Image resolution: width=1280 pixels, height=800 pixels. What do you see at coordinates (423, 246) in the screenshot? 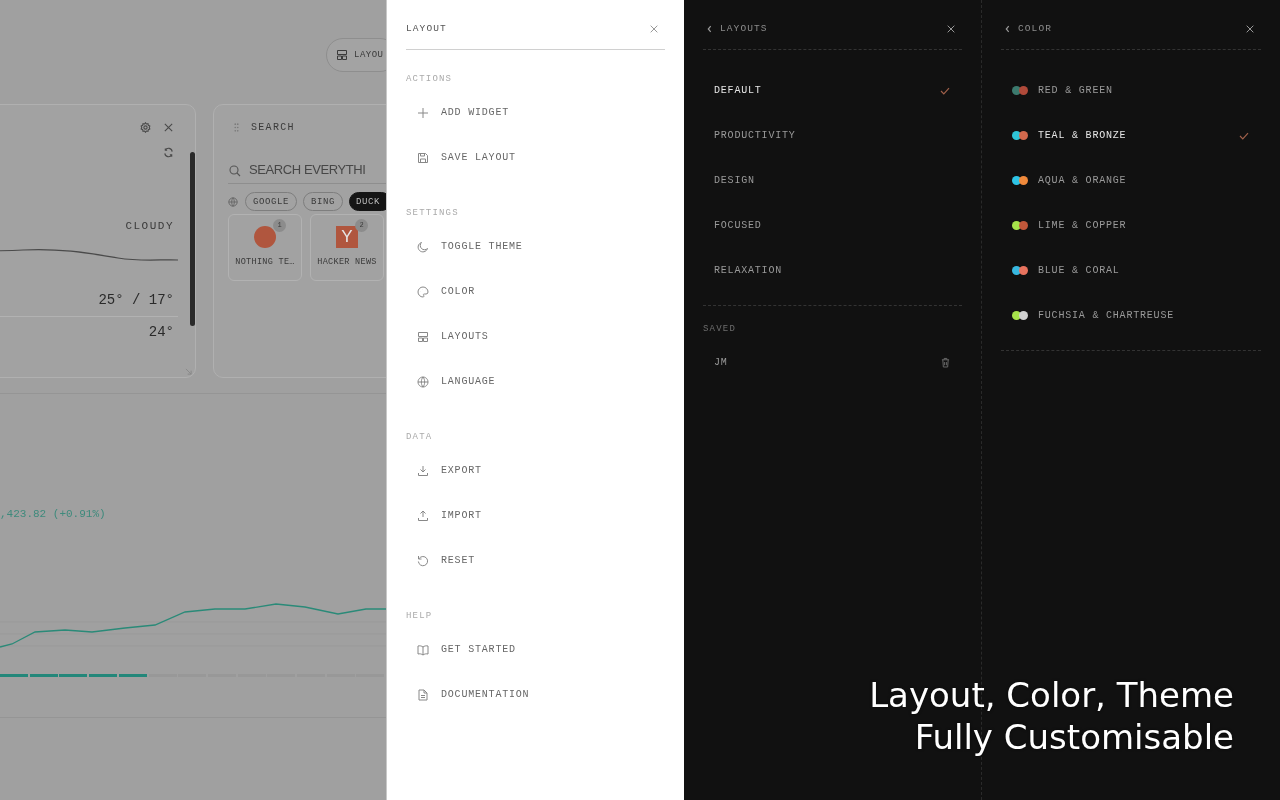
I see `moon-icon` at bounding box center [423, 246].